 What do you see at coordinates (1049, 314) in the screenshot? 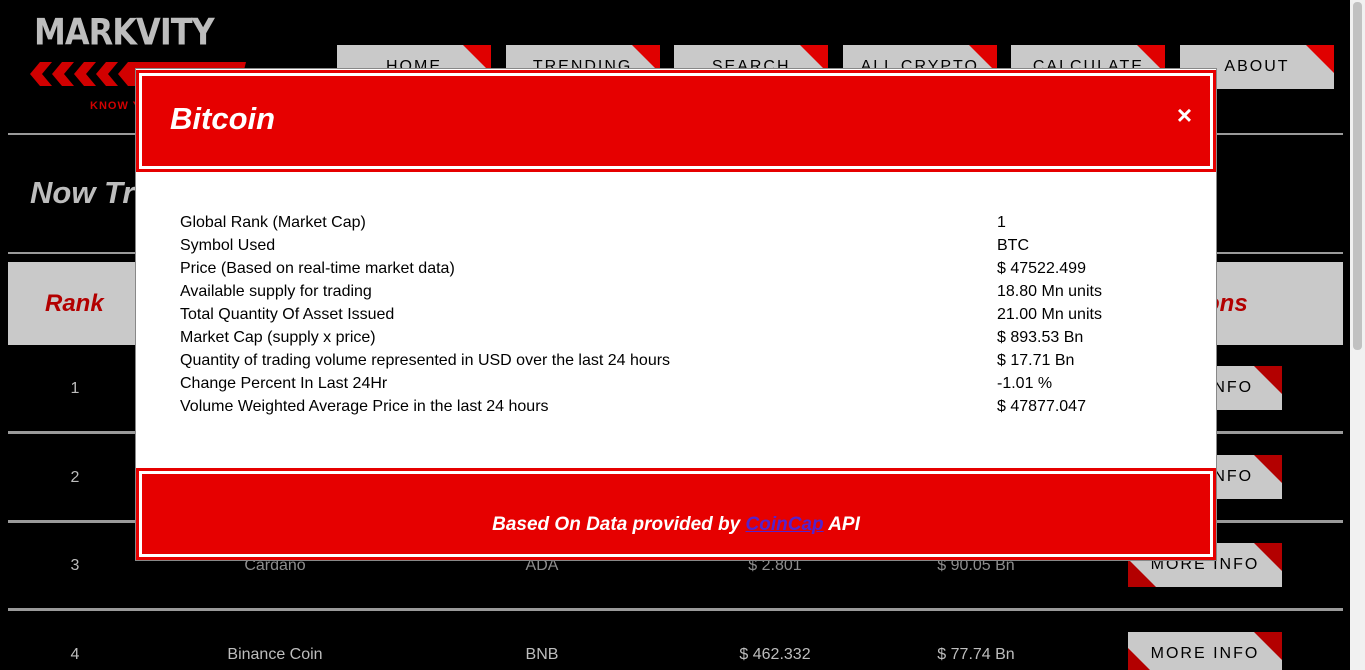
I see `detail-value: 21.00 Mn units` at bounding box center [1049, 314].